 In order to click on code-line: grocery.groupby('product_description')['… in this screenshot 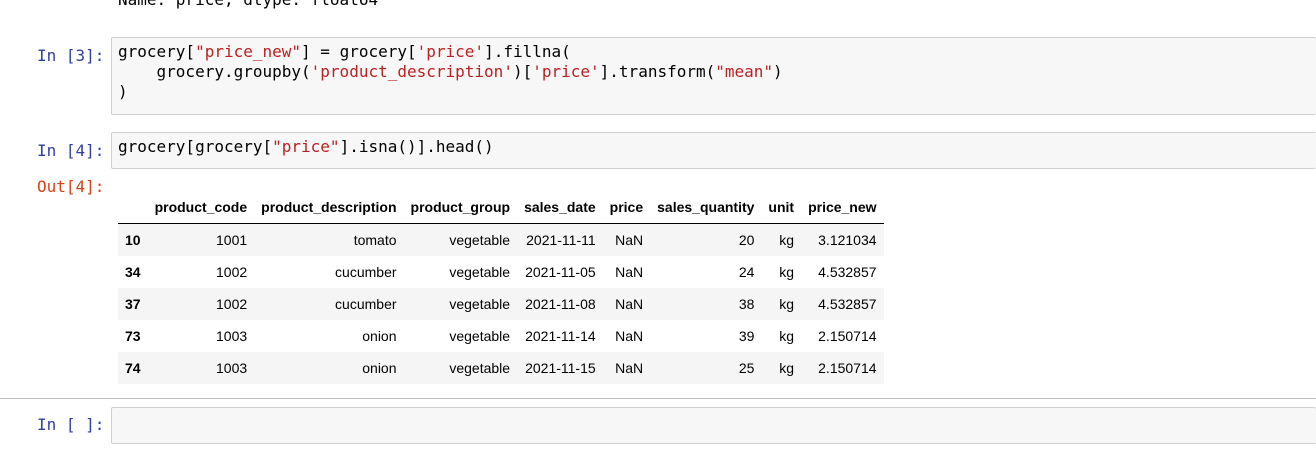, I will do `click(717, 72)`.